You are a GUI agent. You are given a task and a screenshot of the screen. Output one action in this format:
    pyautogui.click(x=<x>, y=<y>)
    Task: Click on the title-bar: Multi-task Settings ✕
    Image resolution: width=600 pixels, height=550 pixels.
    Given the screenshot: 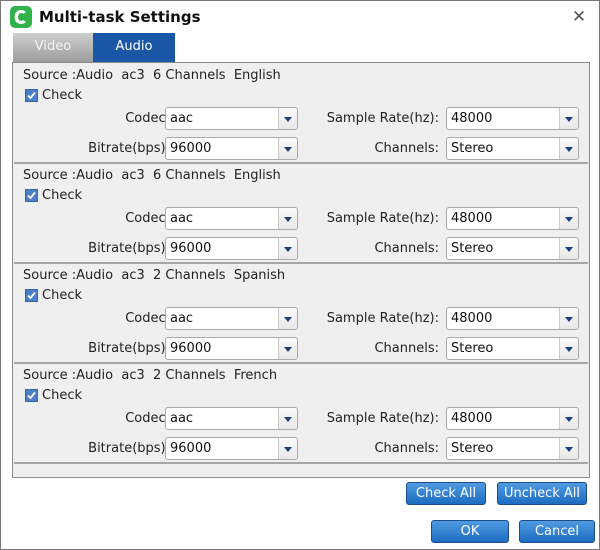 What is the action you would take?
    pyautogui.click(x=300, y=17)
    